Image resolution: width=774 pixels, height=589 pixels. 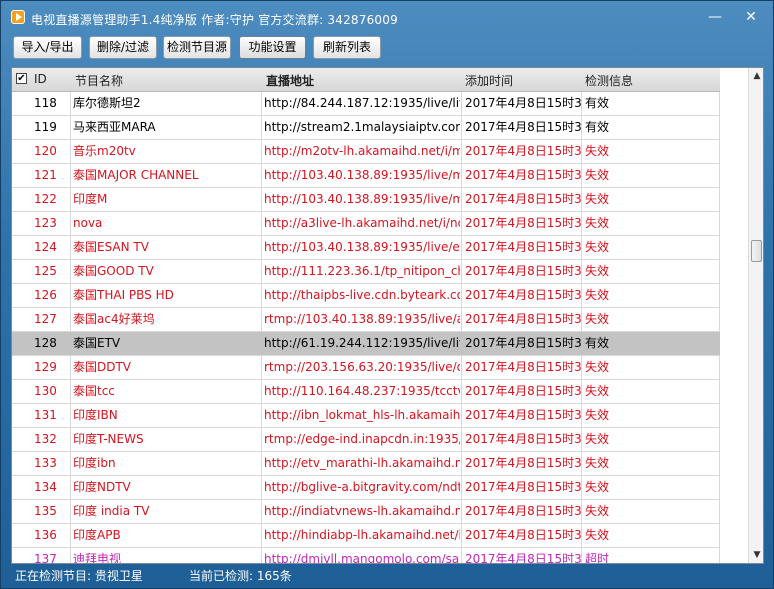 I want to click on row-id: 124, so click(x=45, y=247).